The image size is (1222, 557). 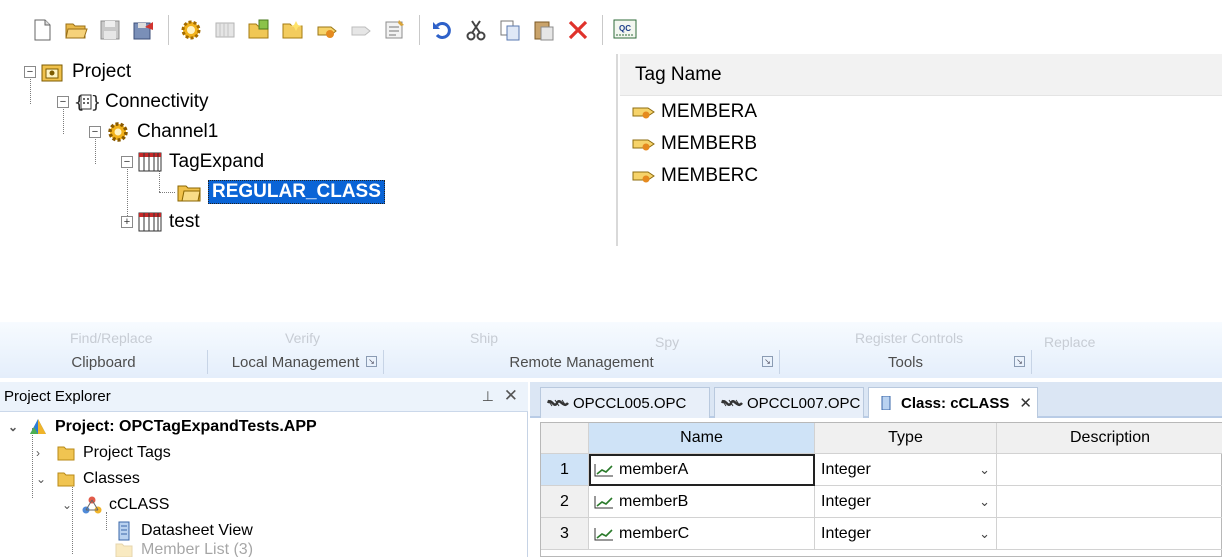 I want to click on ribbon-group-label: Remote Management, so click(x=581, y=362).